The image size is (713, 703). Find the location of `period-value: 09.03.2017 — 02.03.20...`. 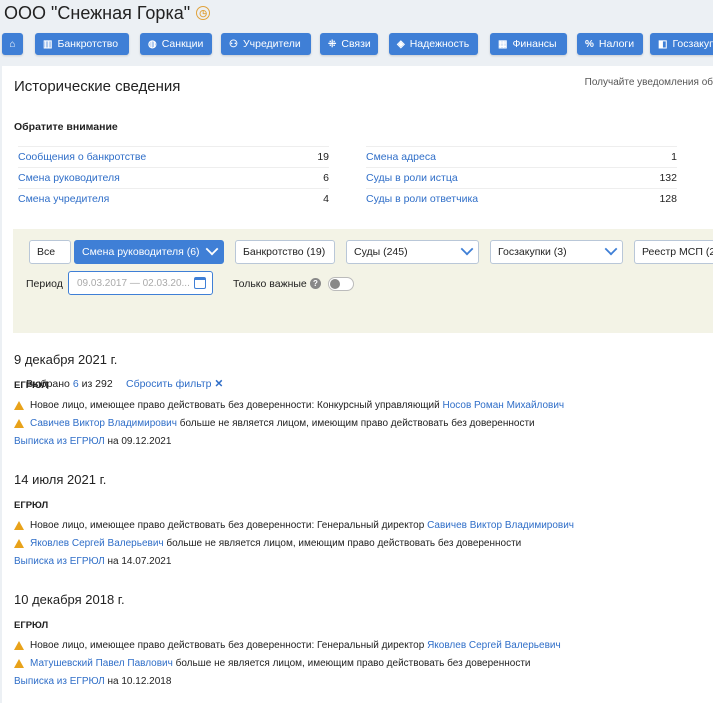

period-value: 09.03.2017 — 02.03.20... is located at coordinates (133, 283).